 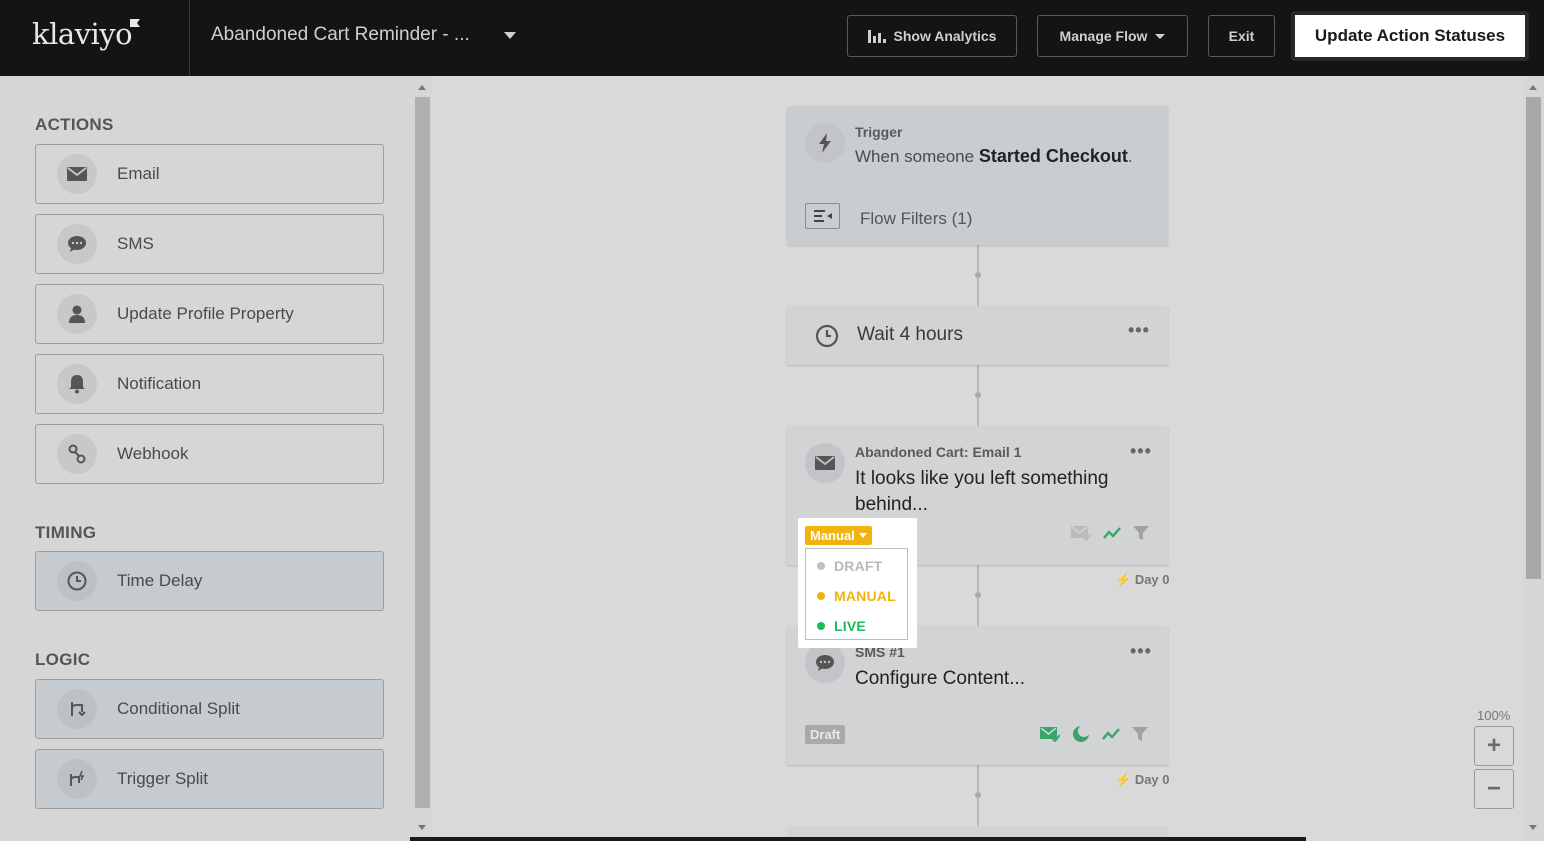 I want to click on timing-section-title: TIMING, so click(x=66, y=532).